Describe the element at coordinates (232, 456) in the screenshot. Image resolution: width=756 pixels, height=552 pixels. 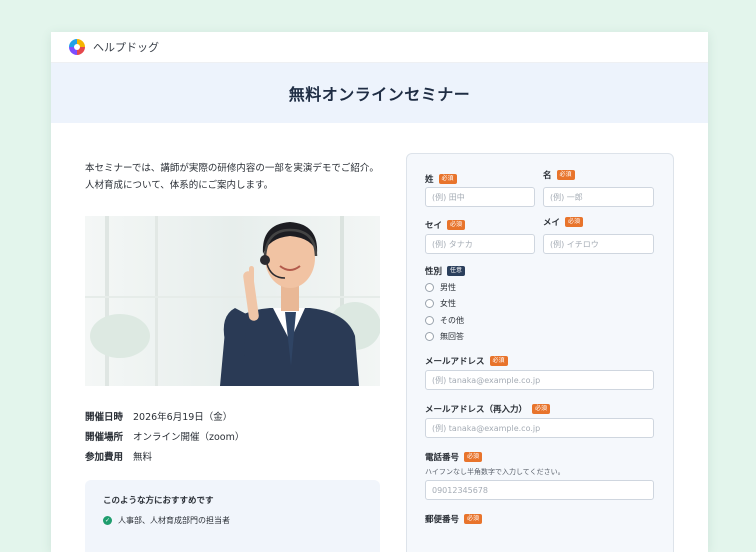
I see `info-row-fee: 参加費用 無料` at that location.